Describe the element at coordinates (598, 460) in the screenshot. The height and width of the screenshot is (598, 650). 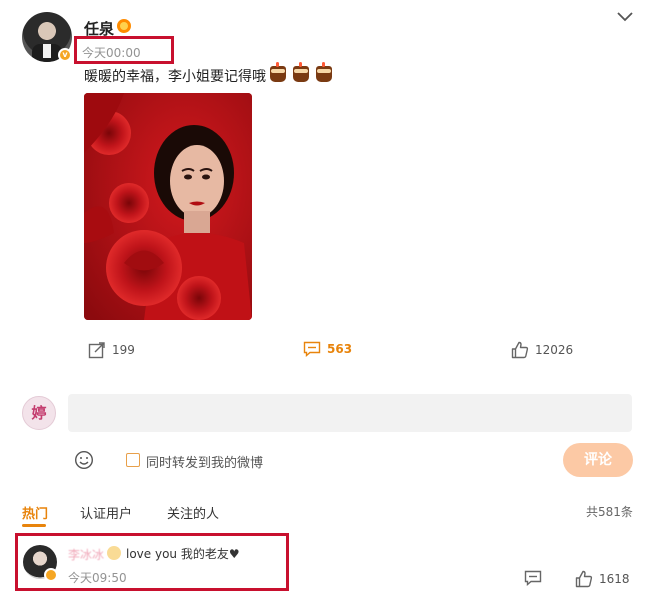
I see `submit-comment-button: 评论` at that location.